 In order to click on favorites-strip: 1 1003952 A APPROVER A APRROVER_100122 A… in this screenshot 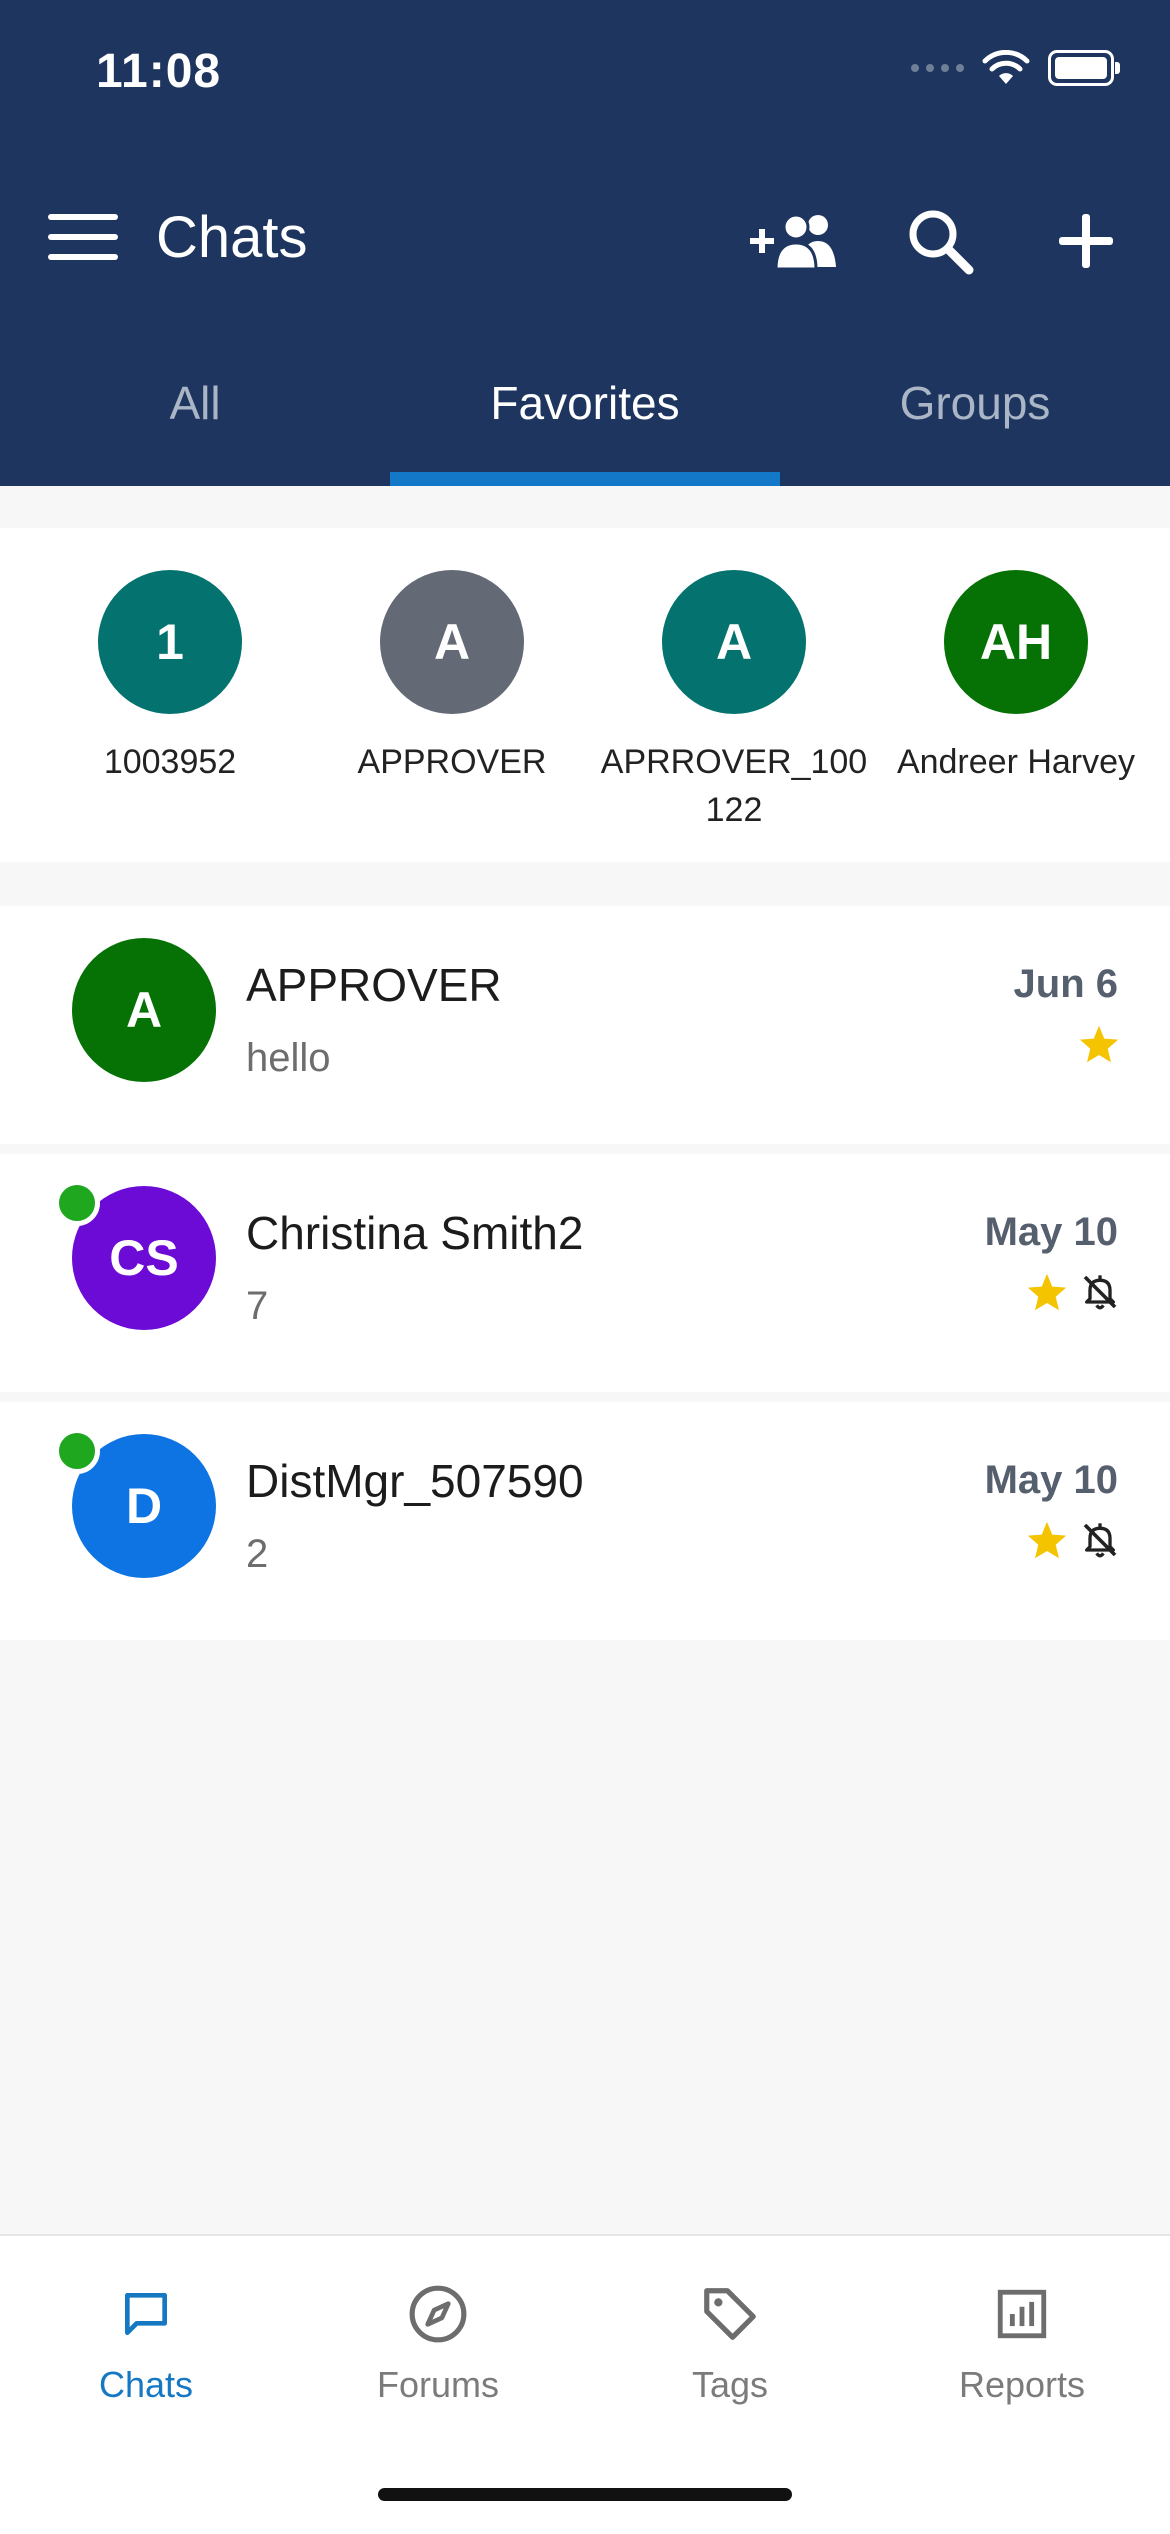, I will do `click(585, 695)`.